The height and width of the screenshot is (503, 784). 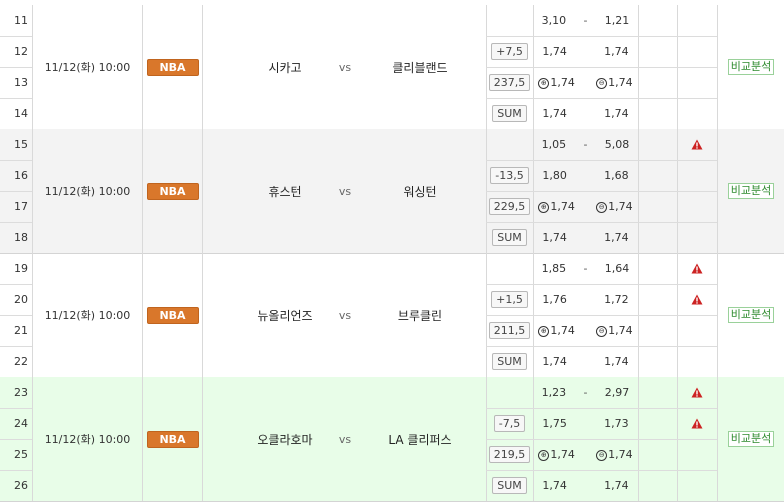 I want to click on odds-away: 1,64, so click(x=617, y=268).